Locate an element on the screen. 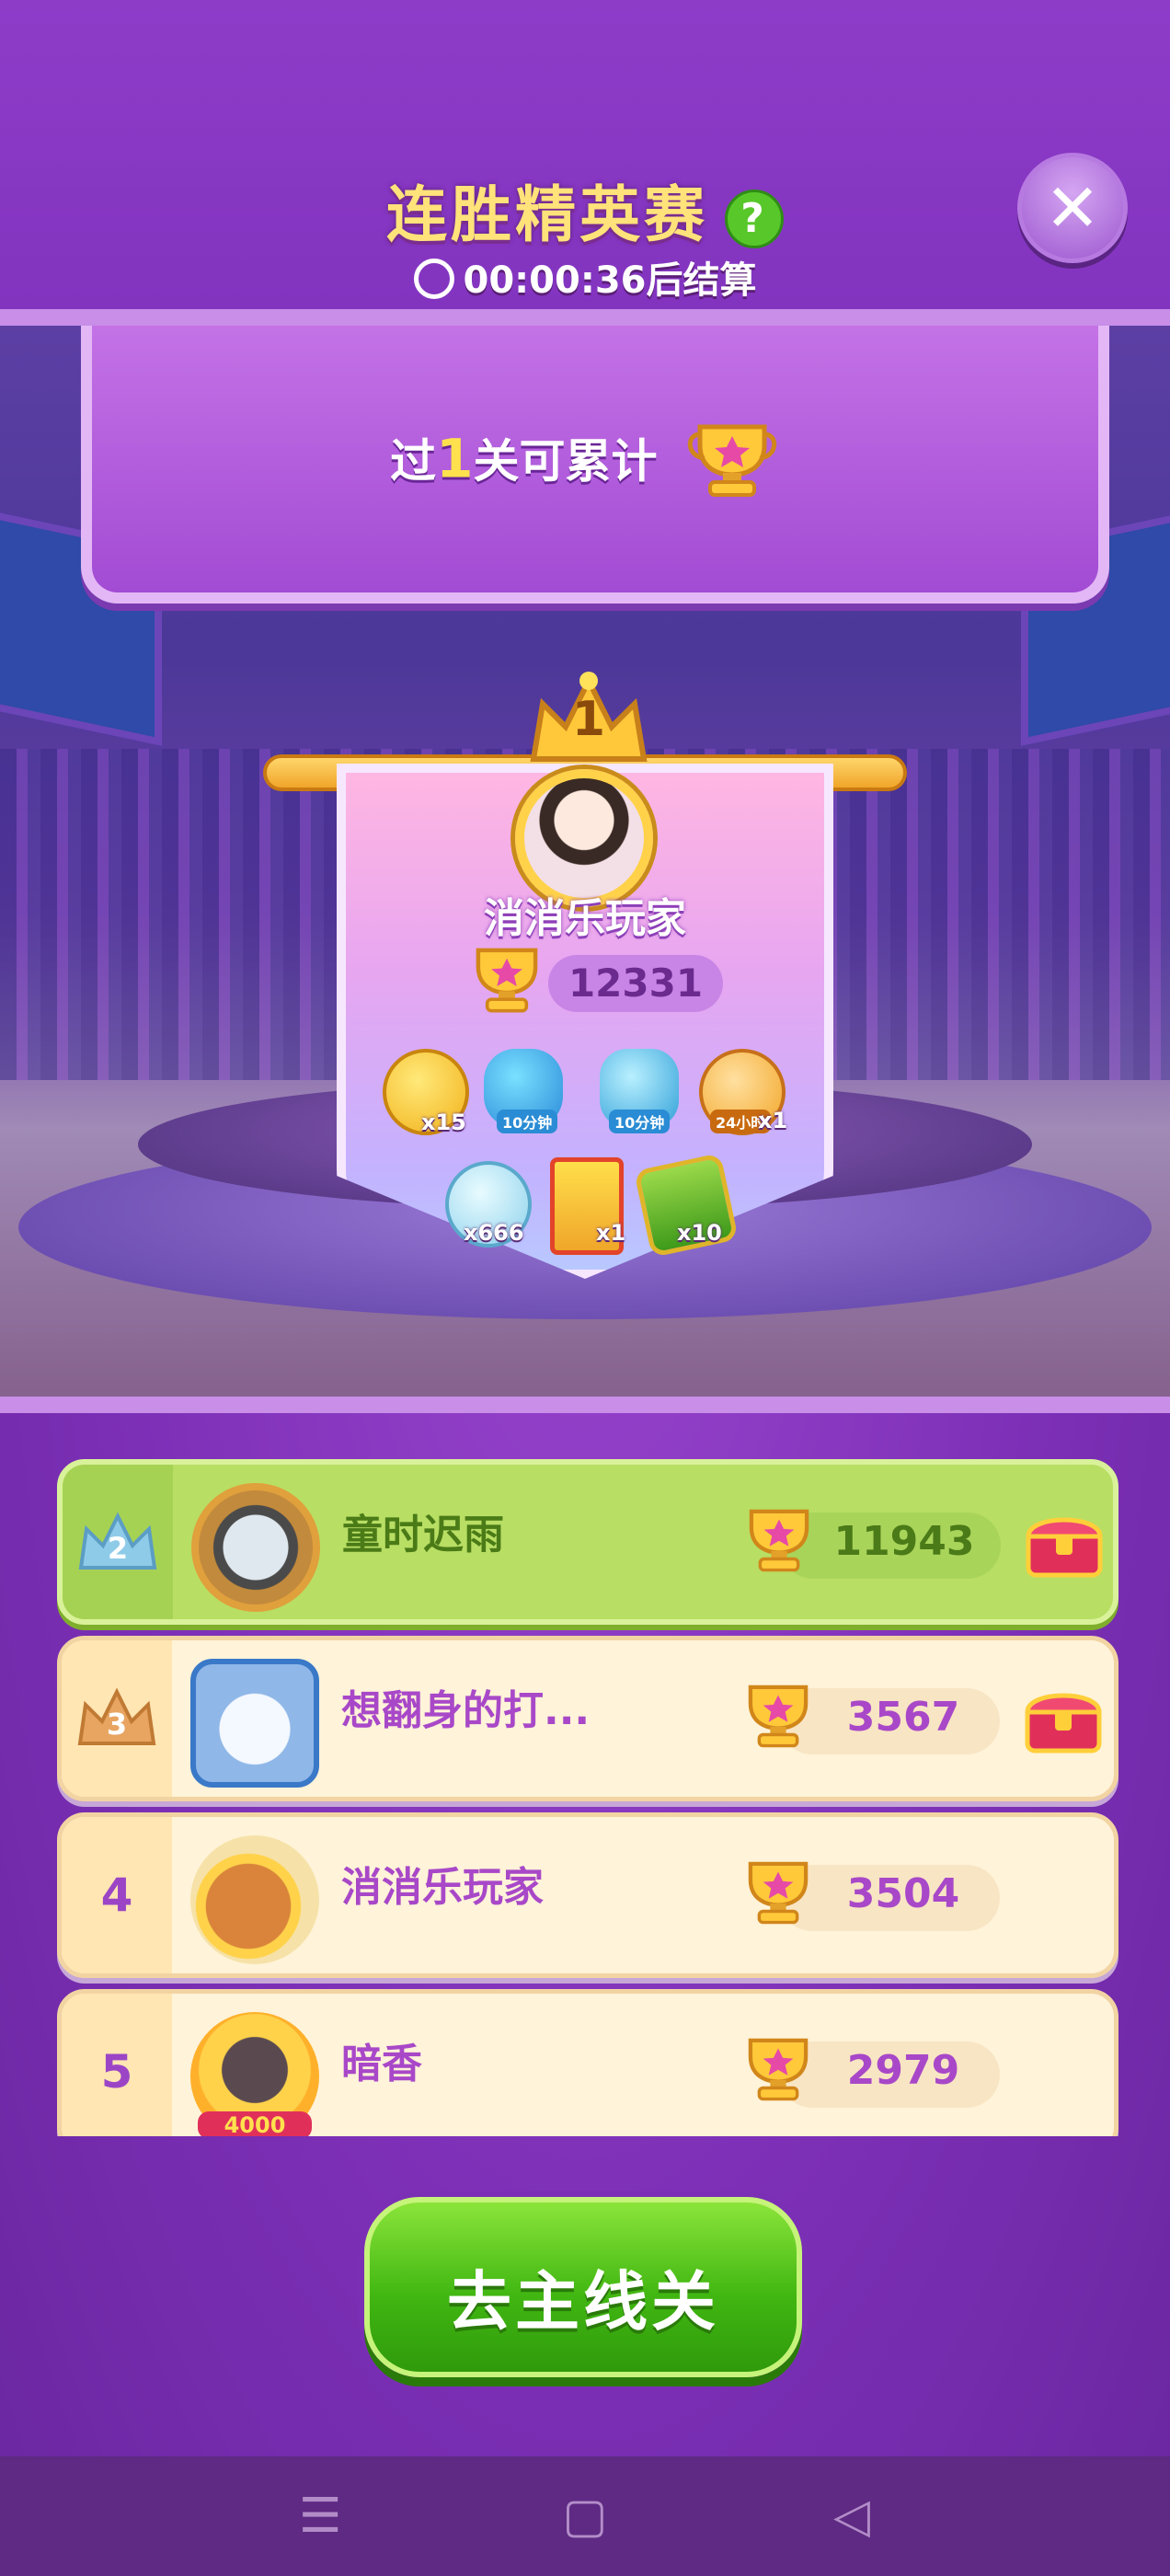  rank-number: 2 is located at coordinates (118, 1548).